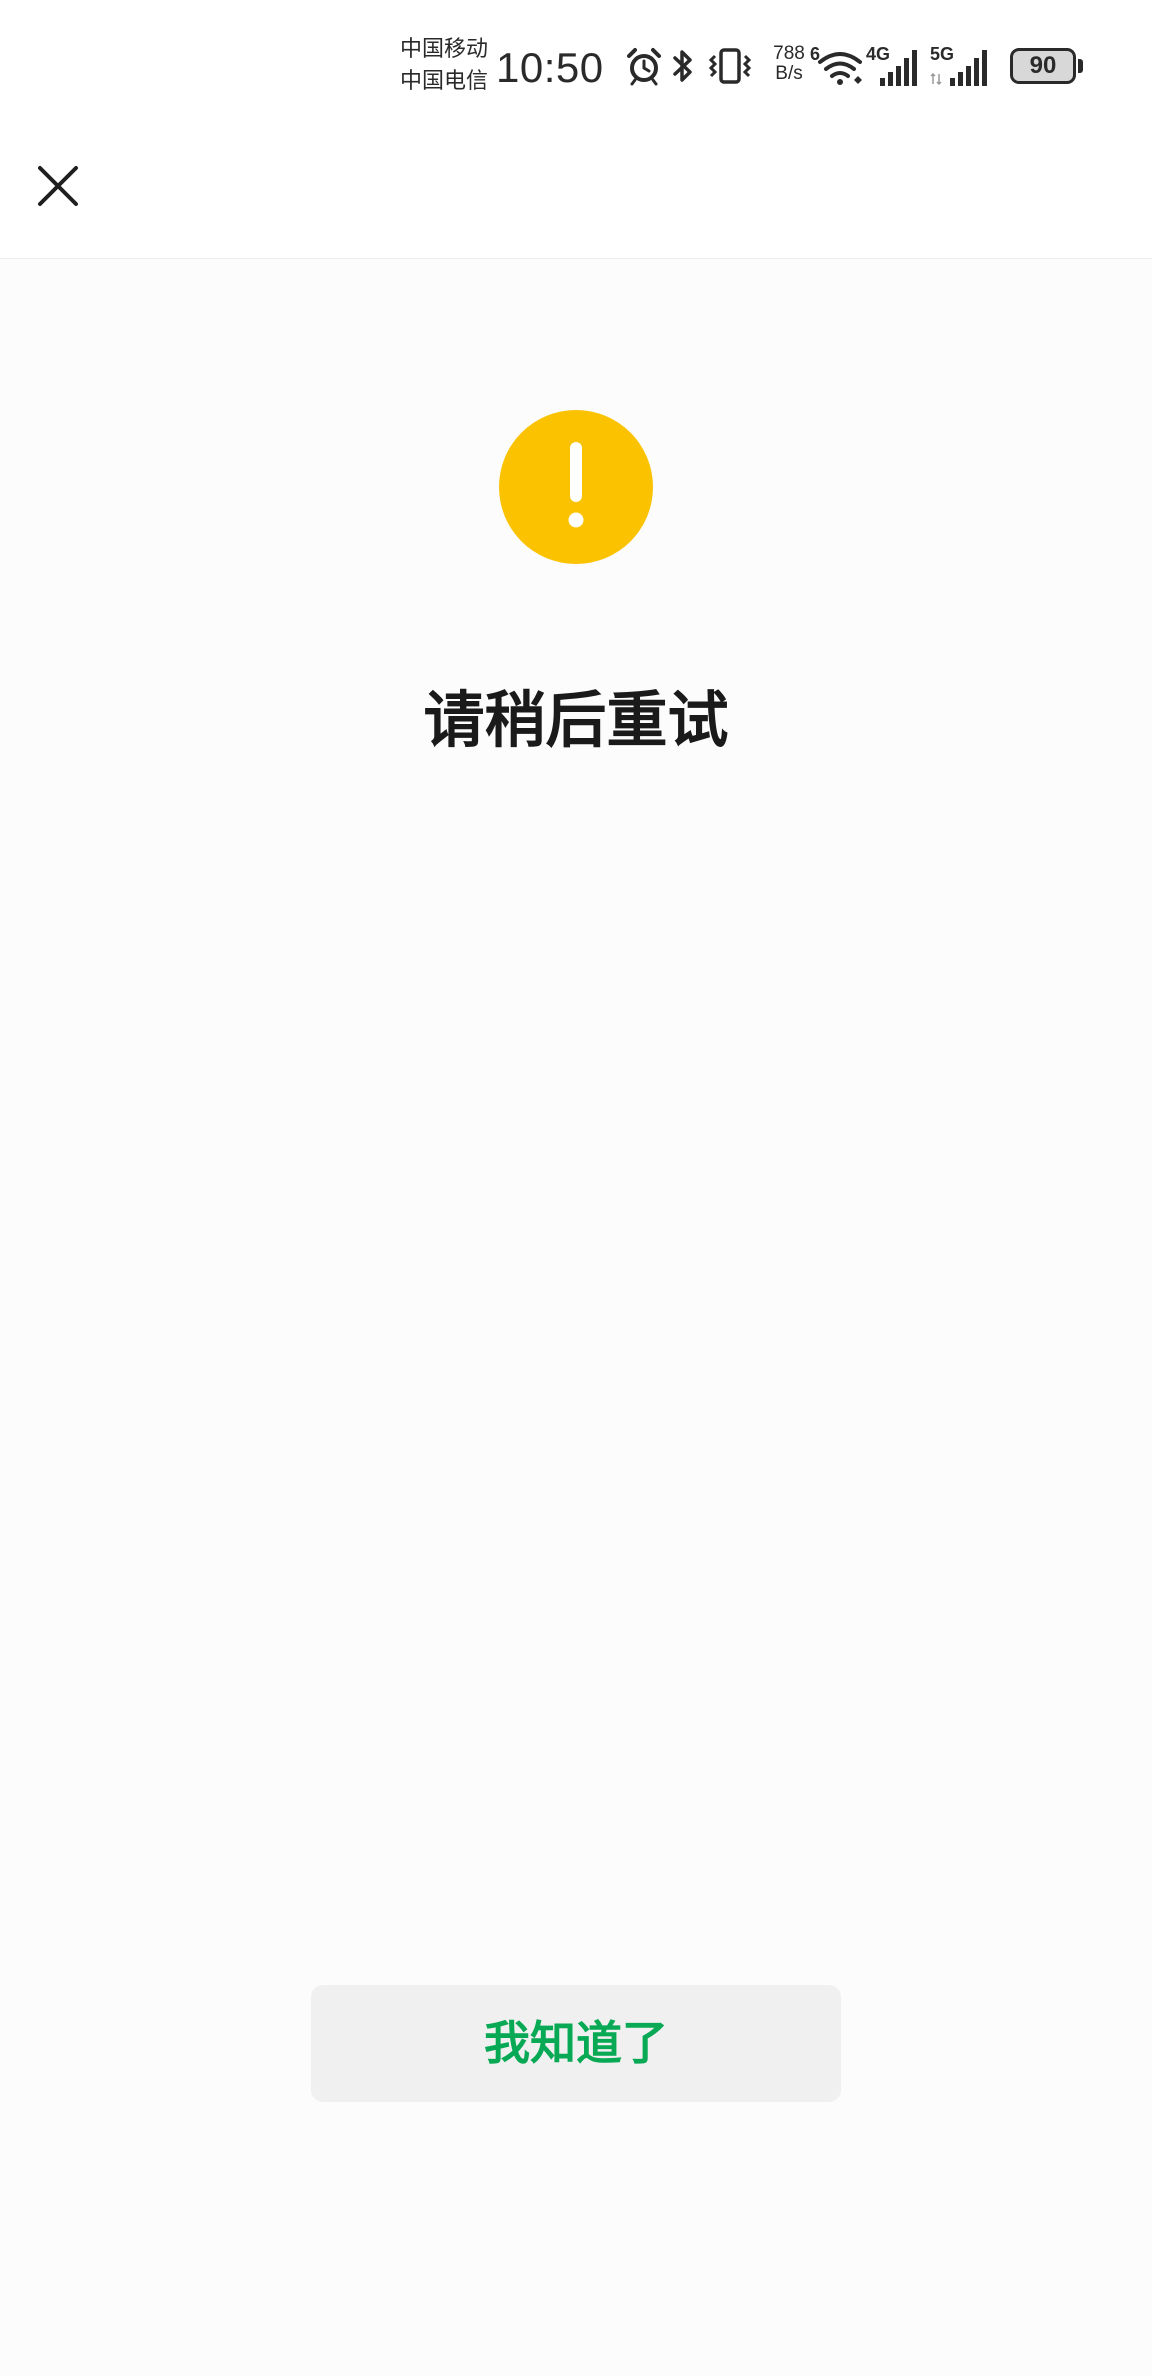  Describe the element at coordinates (942, 54) in the screenshot. I see `sim2-network-label: 5G` at that location.